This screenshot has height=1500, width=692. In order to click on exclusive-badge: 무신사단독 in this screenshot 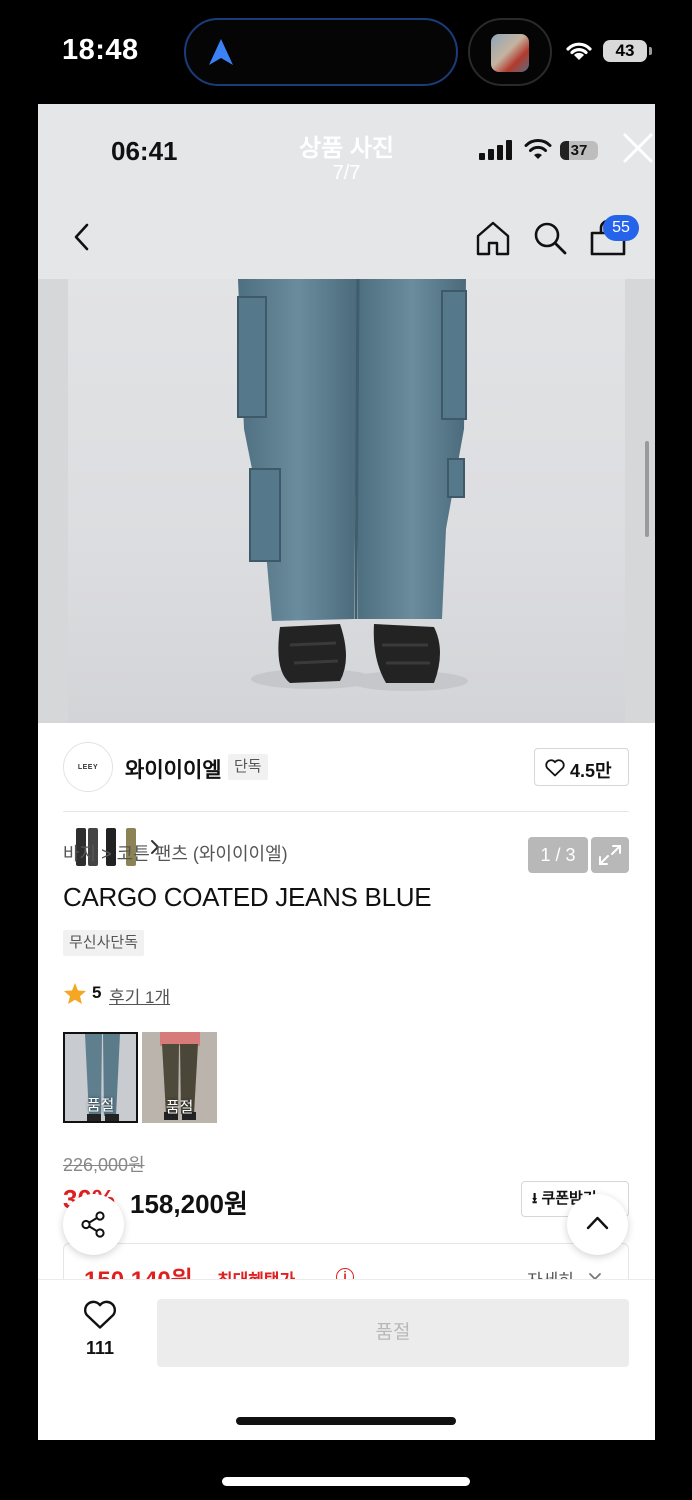, I will do `click(104, 943)`.